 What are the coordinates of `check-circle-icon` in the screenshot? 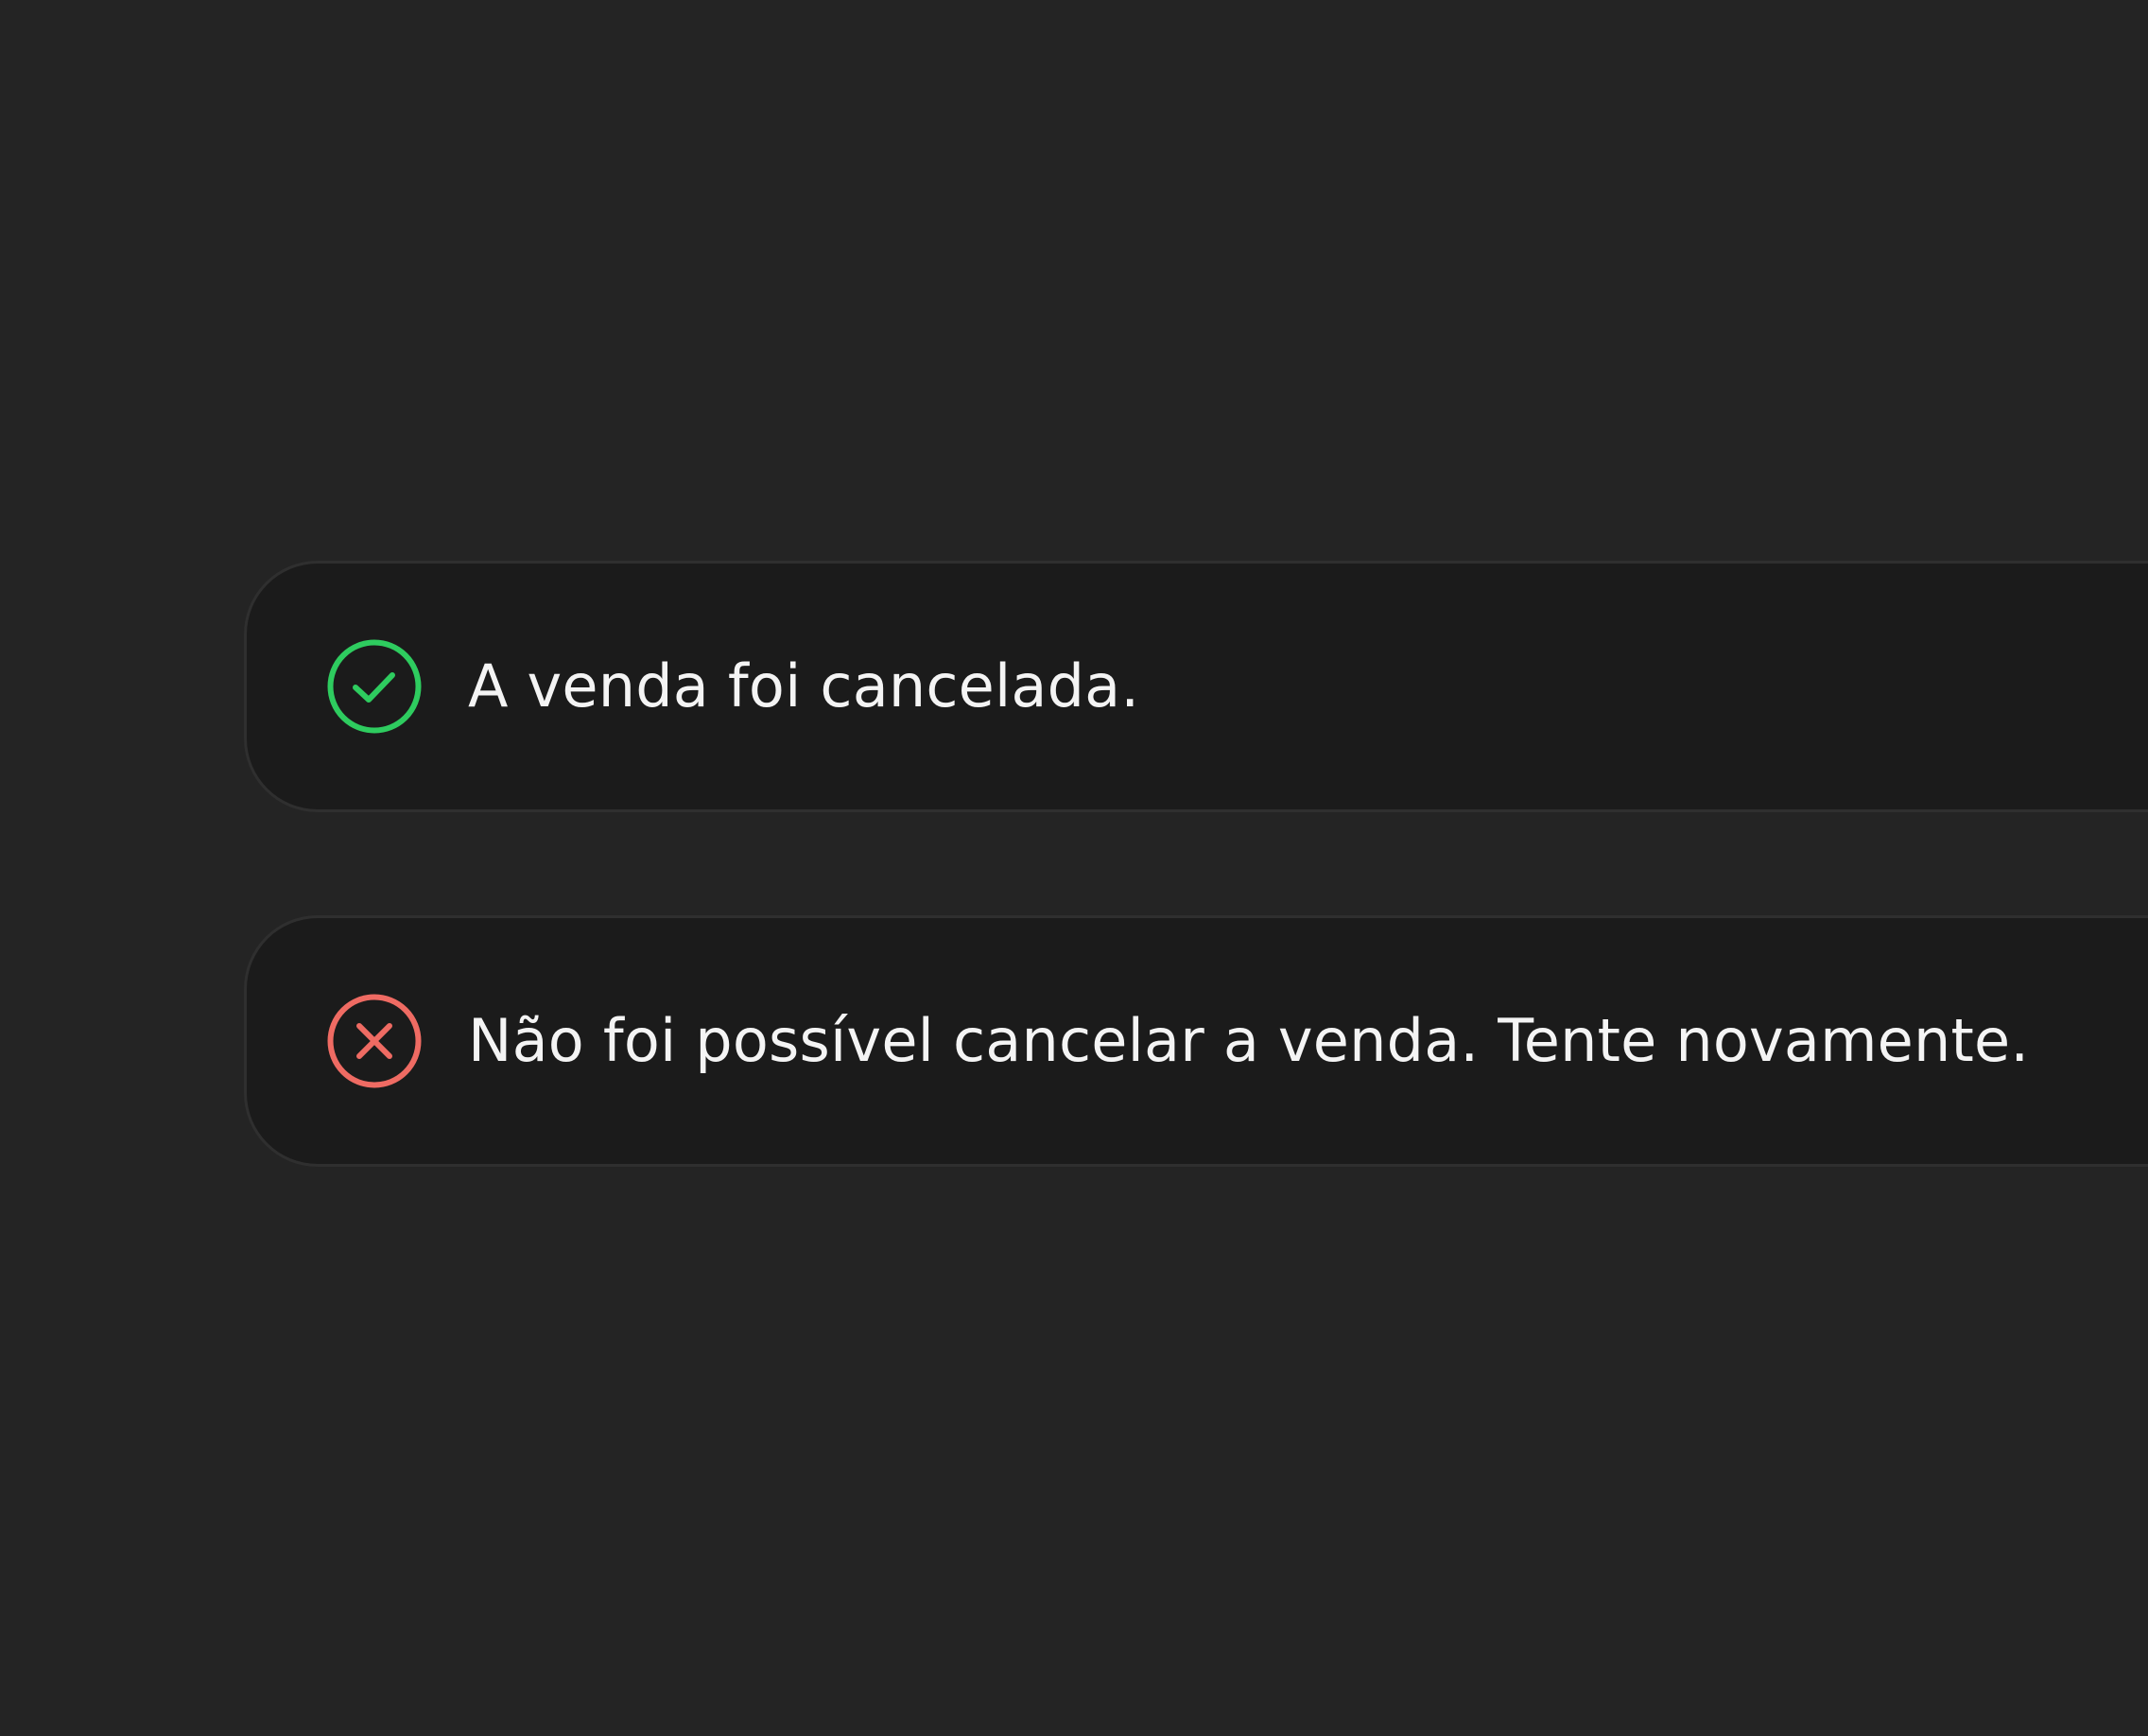 It's located at (374, 686).